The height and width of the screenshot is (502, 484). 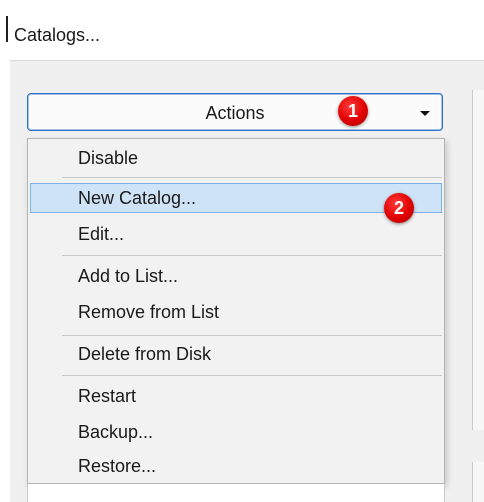 I want to click on menu-item-delete-from-disk: Delete from Disk, so click(x=236, y=354).